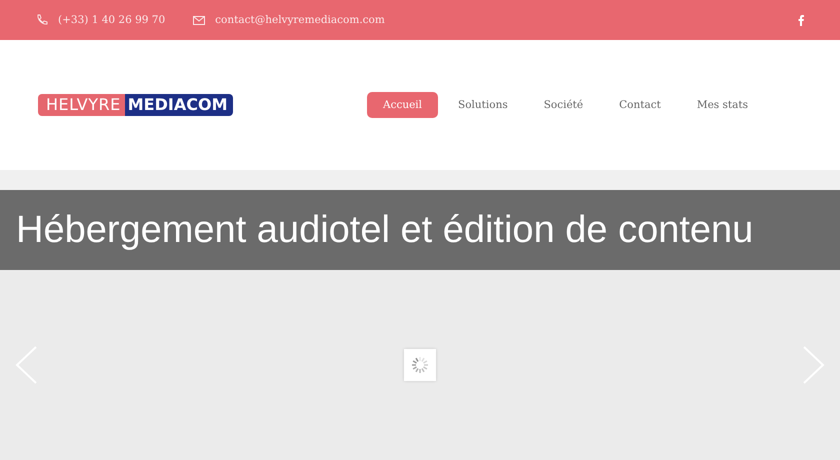 The height and width of the screenshot is (460, 840). What do you see at coordinates (385, 230) in the screenshot?
I see `page-title: Hébergement audiotel et édition de contenu` at bounding box center [385, 230].